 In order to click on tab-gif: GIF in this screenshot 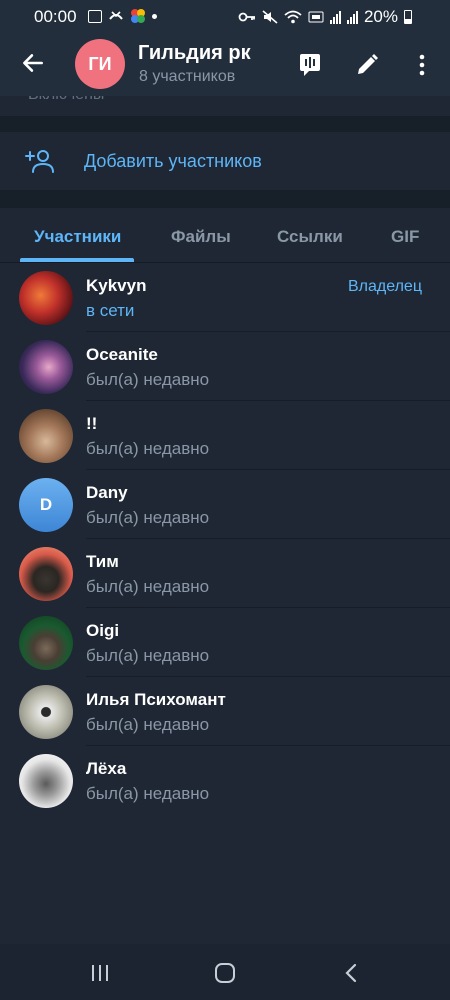, I will do `click(405, 237)`.